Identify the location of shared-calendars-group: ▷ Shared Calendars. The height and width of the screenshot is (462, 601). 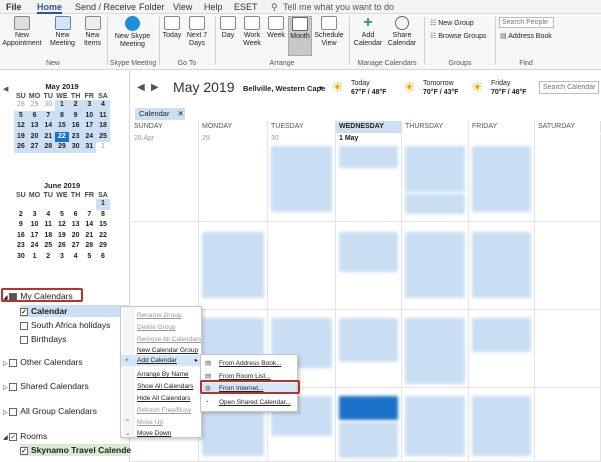
(46, 386).